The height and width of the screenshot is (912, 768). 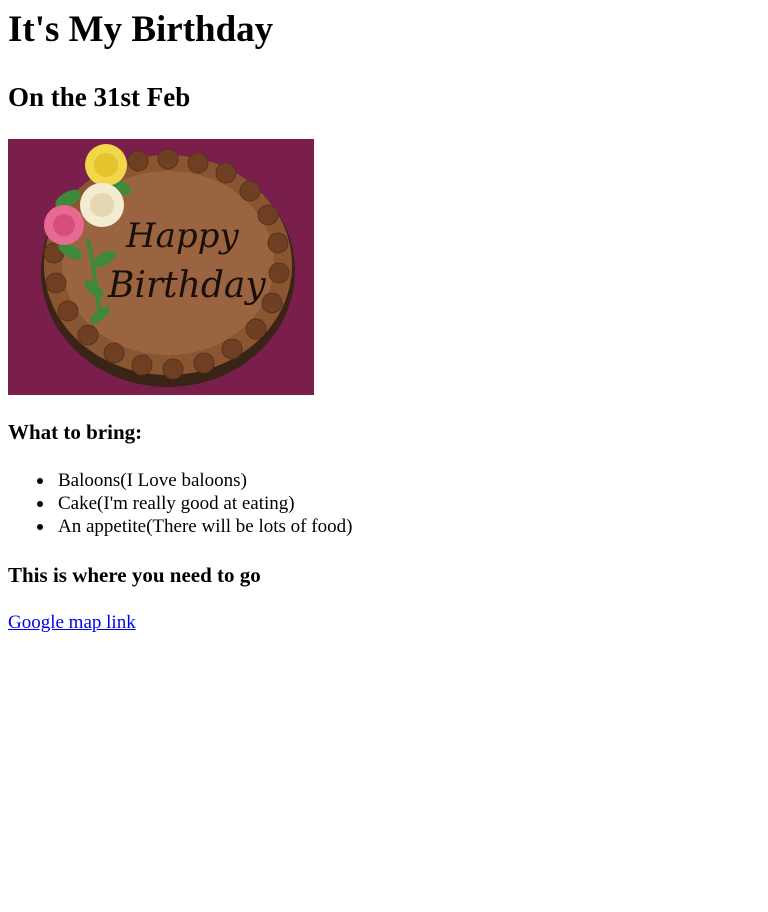 I want to click on page-subtitle: On the 31st Feb, so click(x=99, y=97).